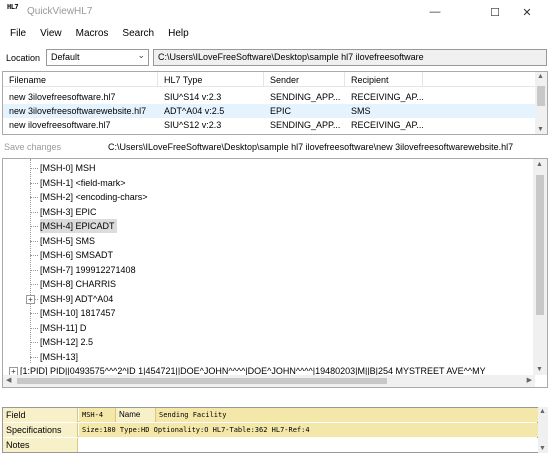  Describe the element at coordinates (40, 430) in the screenshot. I see `specifications-label: Specifications` at that location.